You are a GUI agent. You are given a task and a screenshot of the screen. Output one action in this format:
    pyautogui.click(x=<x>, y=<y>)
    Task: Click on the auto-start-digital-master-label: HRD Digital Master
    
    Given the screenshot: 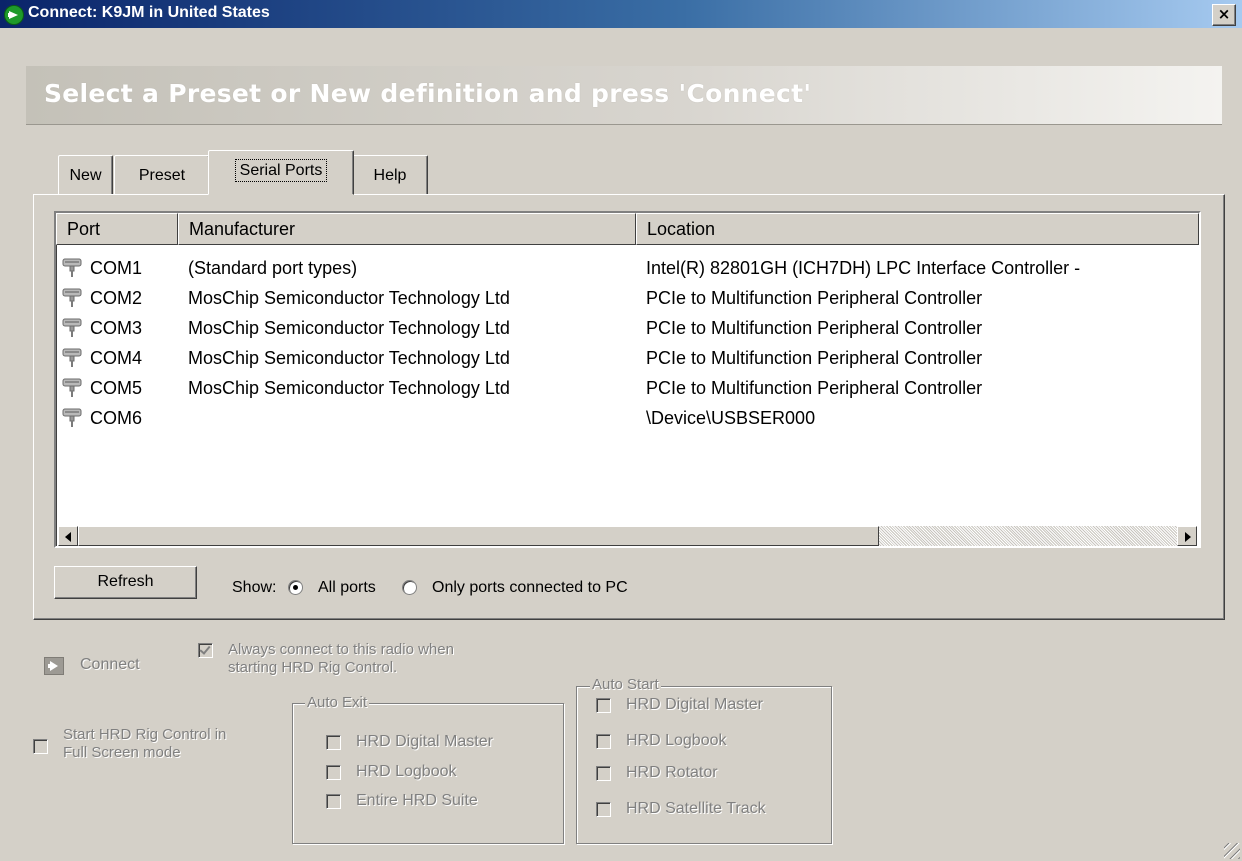 What is the action you would take?
    pyautogui.click(x=694, y=704)
    